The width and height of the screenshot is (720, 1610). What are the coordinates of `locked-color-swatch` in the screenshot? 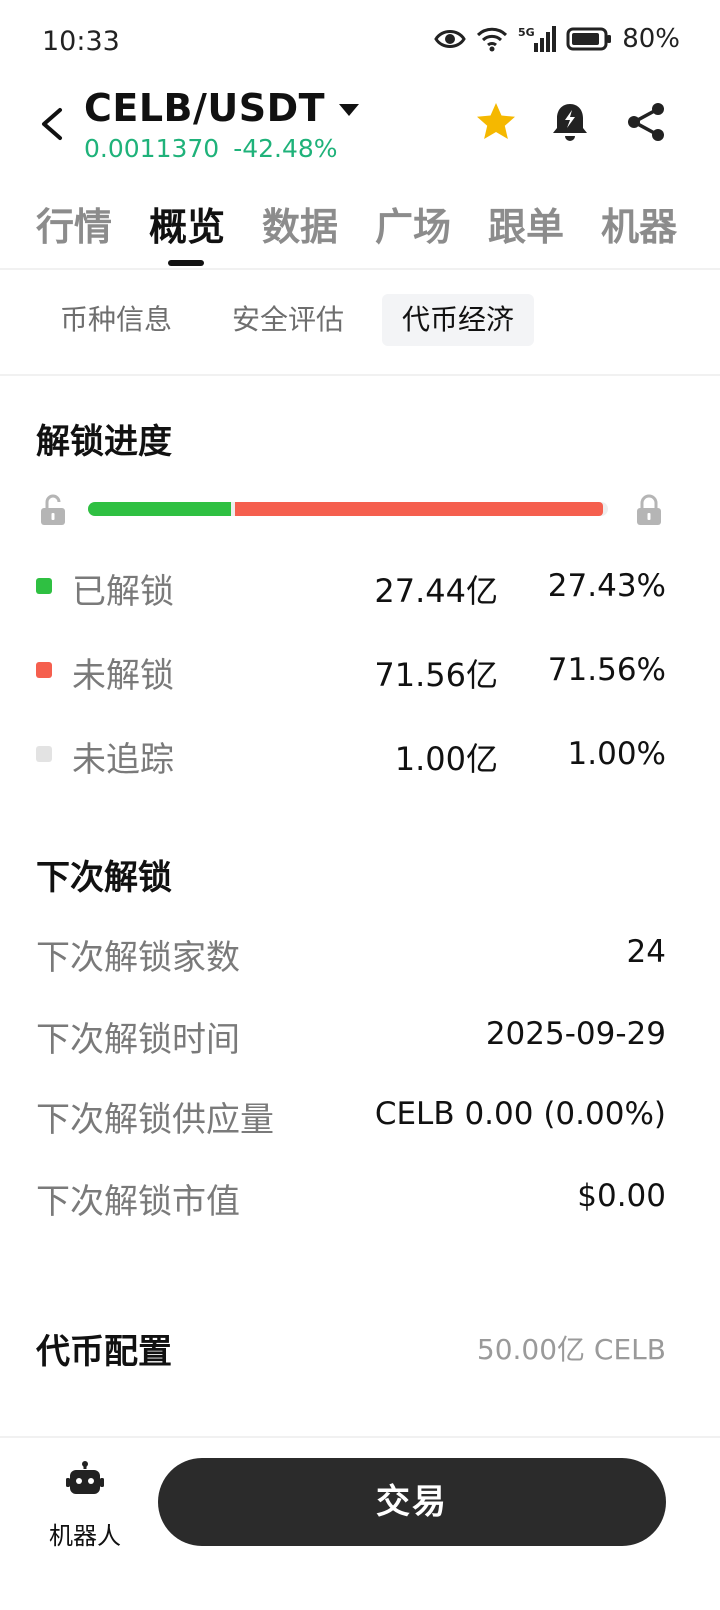 It's located at (44, 670).